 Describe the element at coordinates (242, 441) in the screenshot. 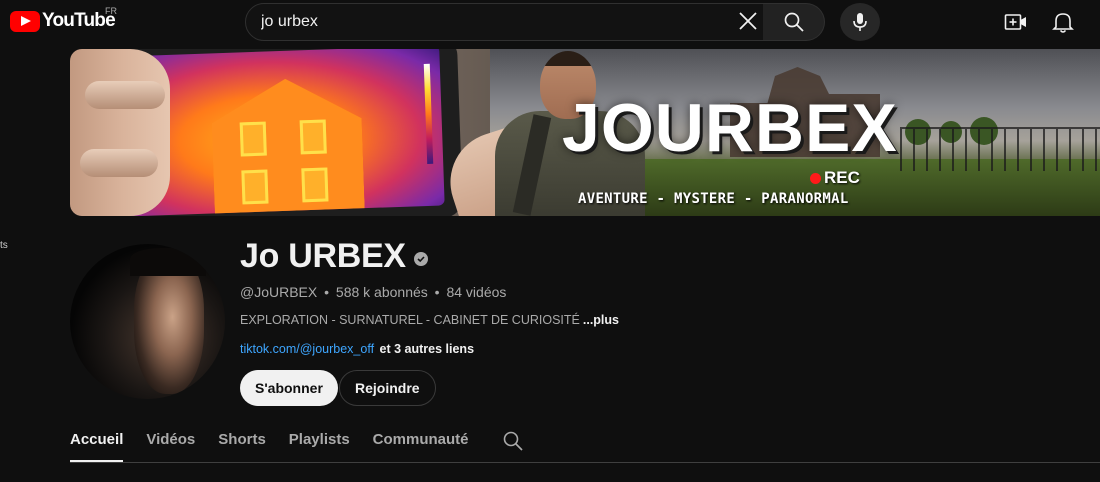

I see `tab-shorts: Shorts` at that location.